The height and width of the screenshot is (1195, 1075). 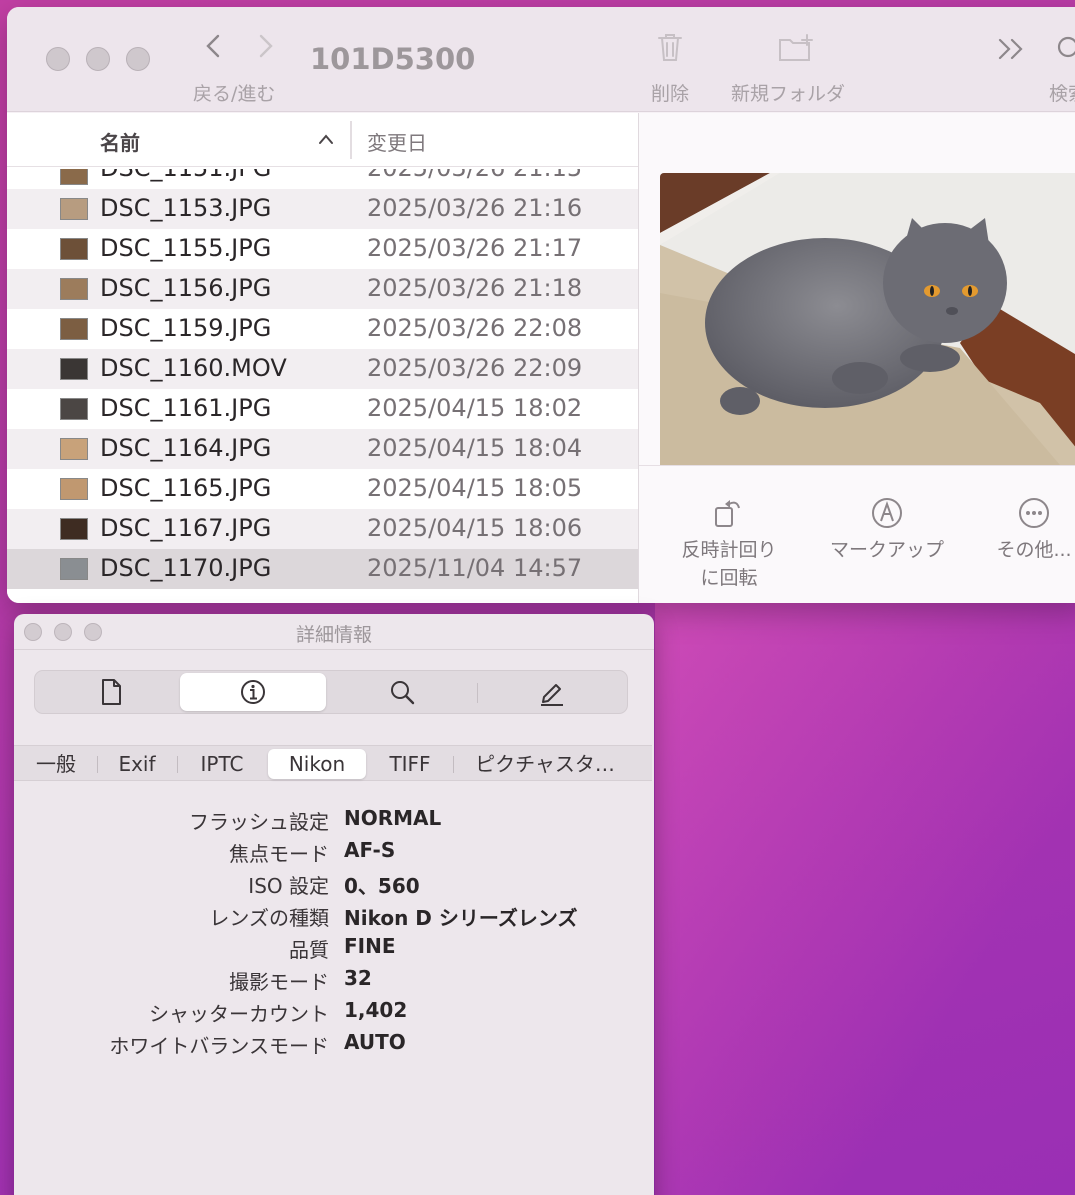 I want to click on file-row: DSC_1170.JPG 2025/11/04 14:57, so click(x=322, y=569).